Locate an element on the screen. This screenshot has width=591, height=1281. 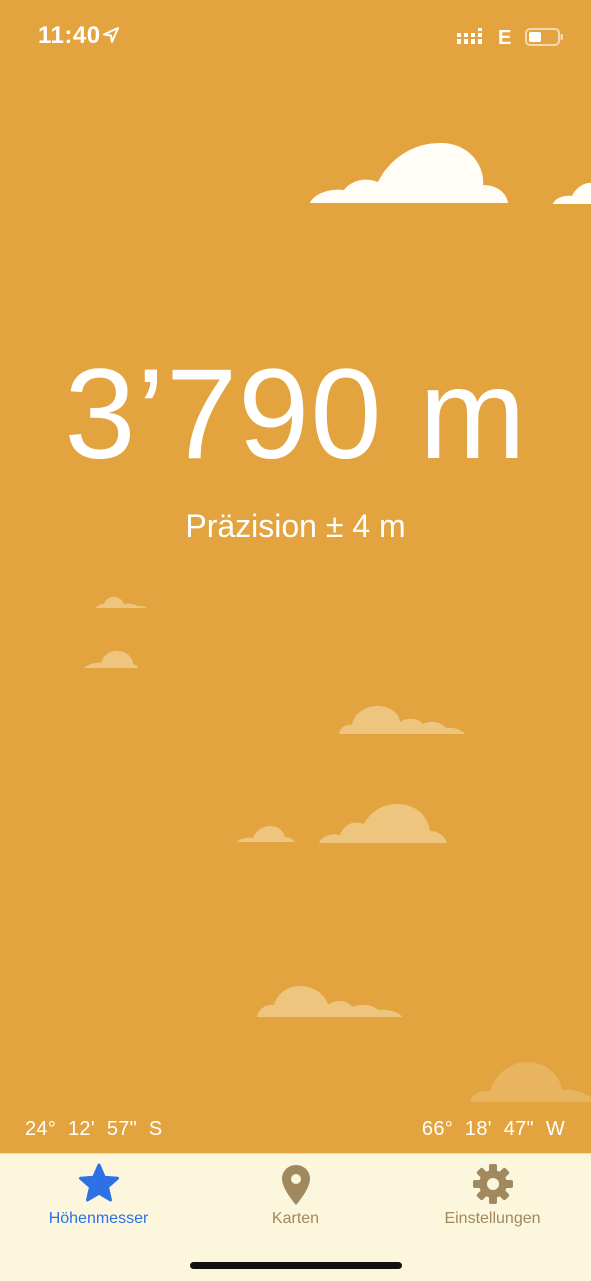
tab-karten: Karten is located at coordinates (295, 1199).